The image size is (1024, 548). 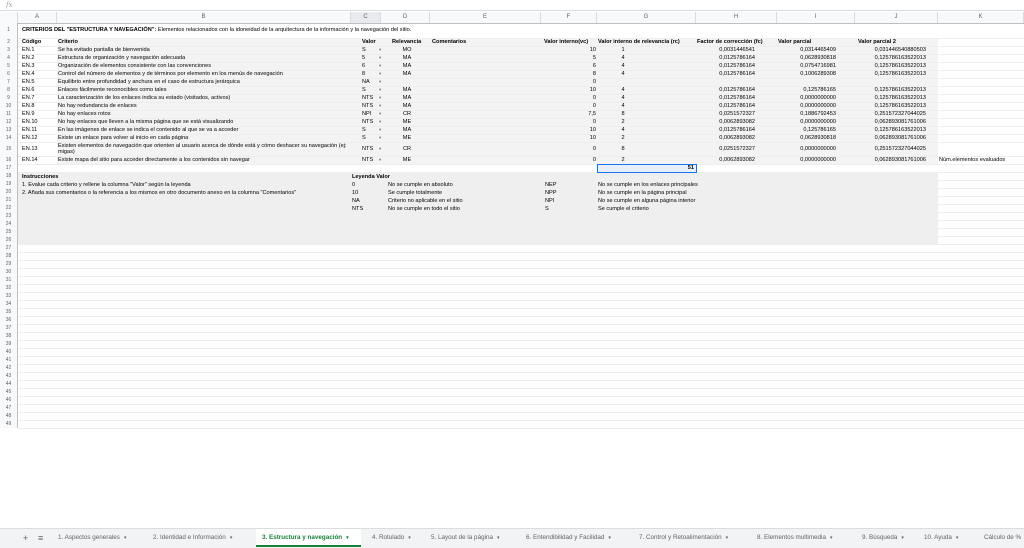 I want to click on column-header-i: I, so click(x=816, y=17).